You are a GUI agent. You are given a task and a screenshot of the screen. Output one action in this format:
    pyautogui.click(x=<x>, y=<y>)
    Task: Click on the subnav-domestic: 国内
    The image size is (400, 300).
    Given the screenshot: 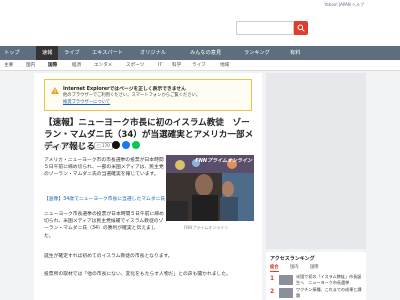 What is the action you would take?
    pyautogui.click(x=30, y=65)
    